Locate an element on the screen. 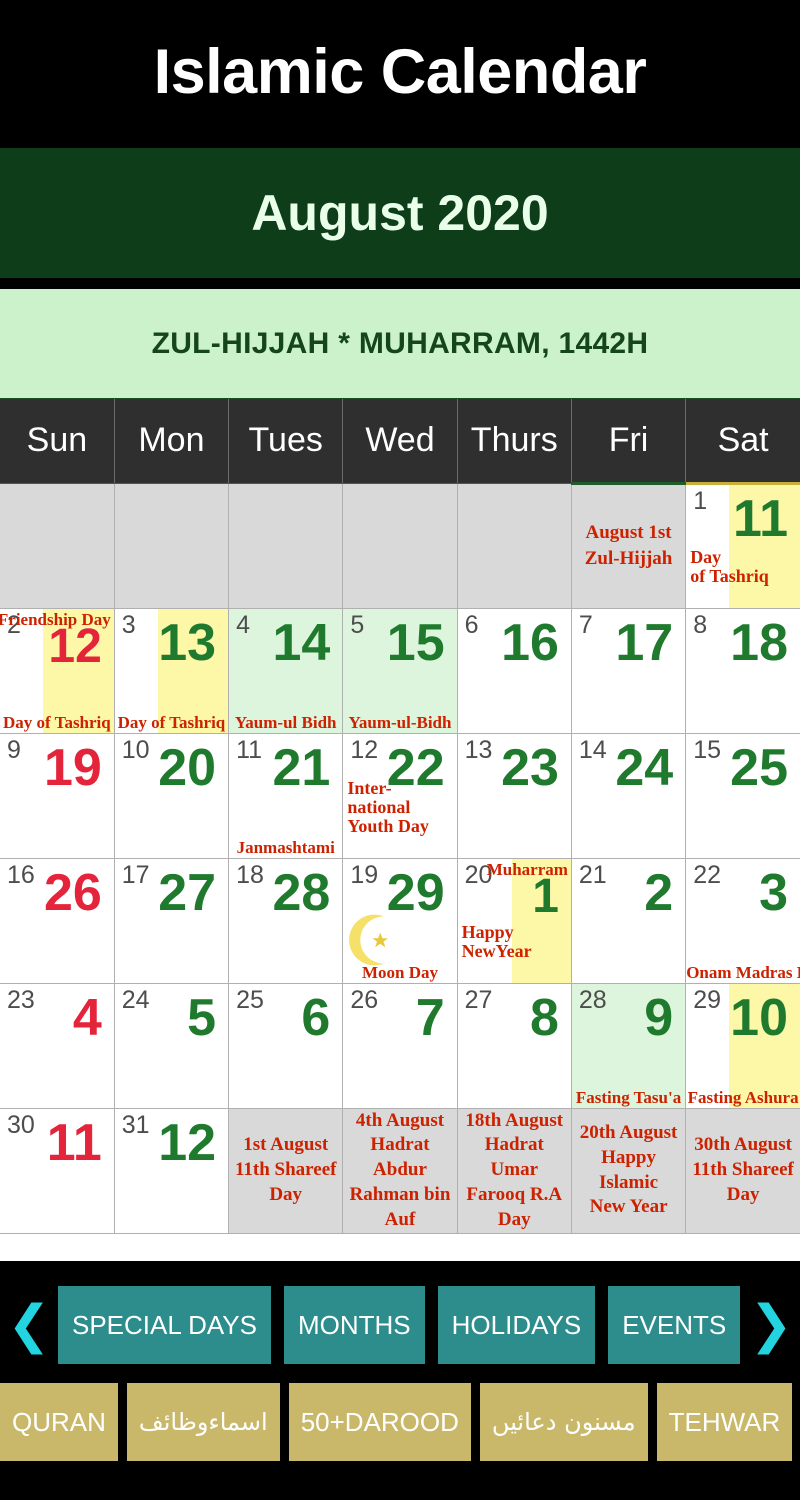 The image size is (800, 1500). nav-button-events: EVENTS is located at coordinates (674, 1325).